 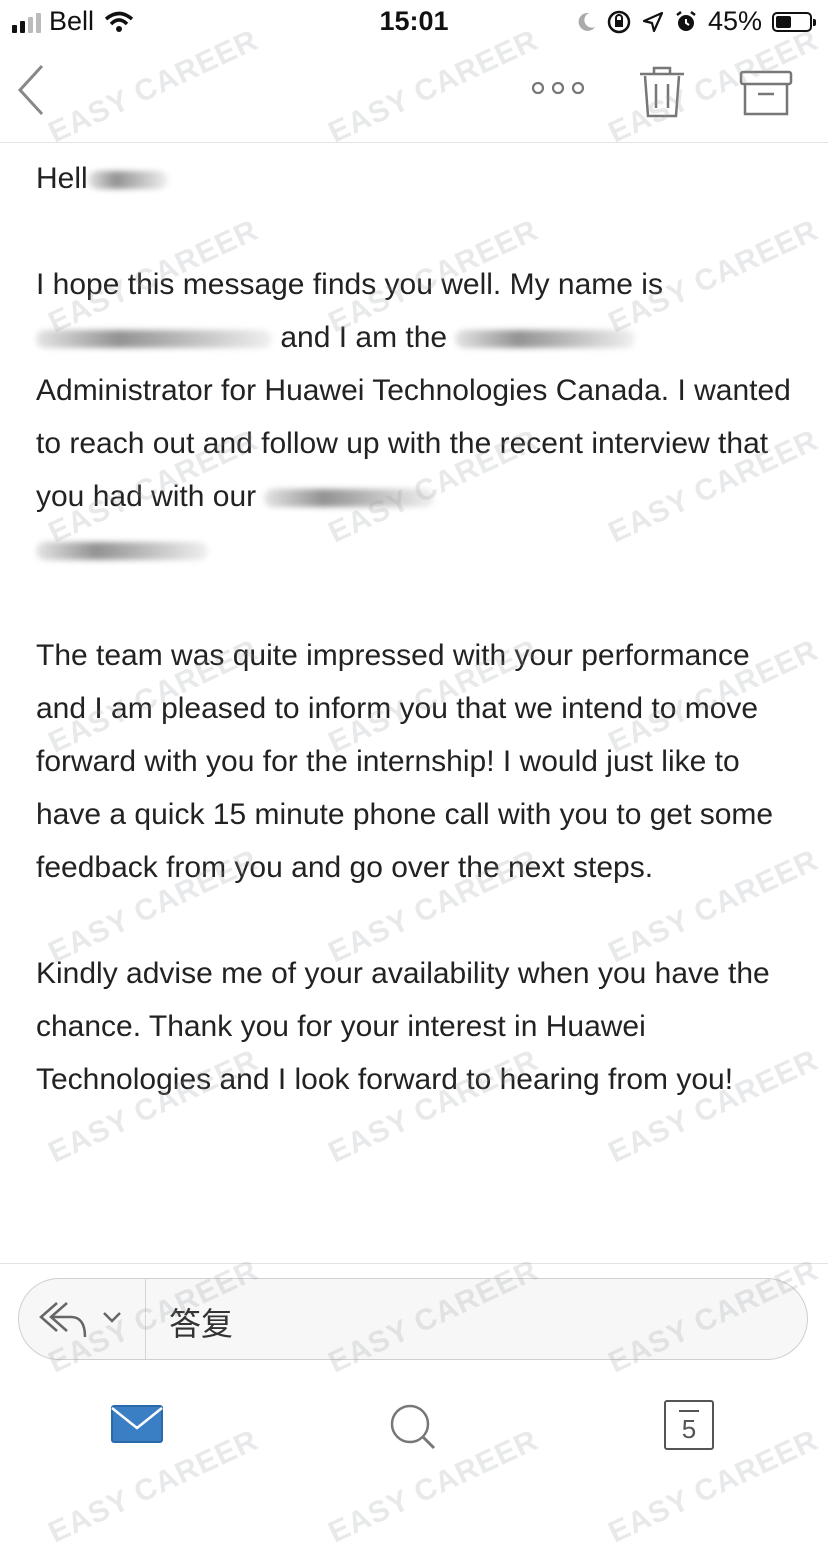 I want to click on redacted-name, so click(x=127, y=180).